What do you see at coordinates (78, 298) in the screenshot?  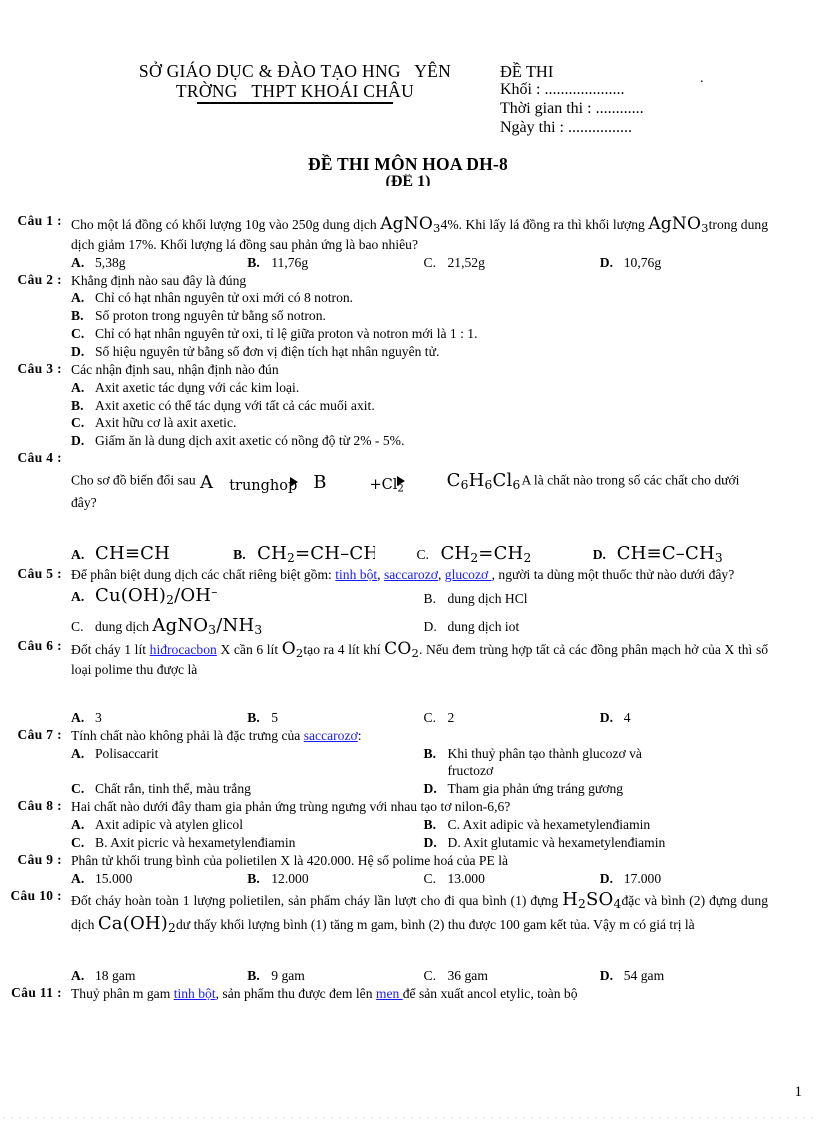 I see `option-letter-a: A.` at bounding box center [78, 298].